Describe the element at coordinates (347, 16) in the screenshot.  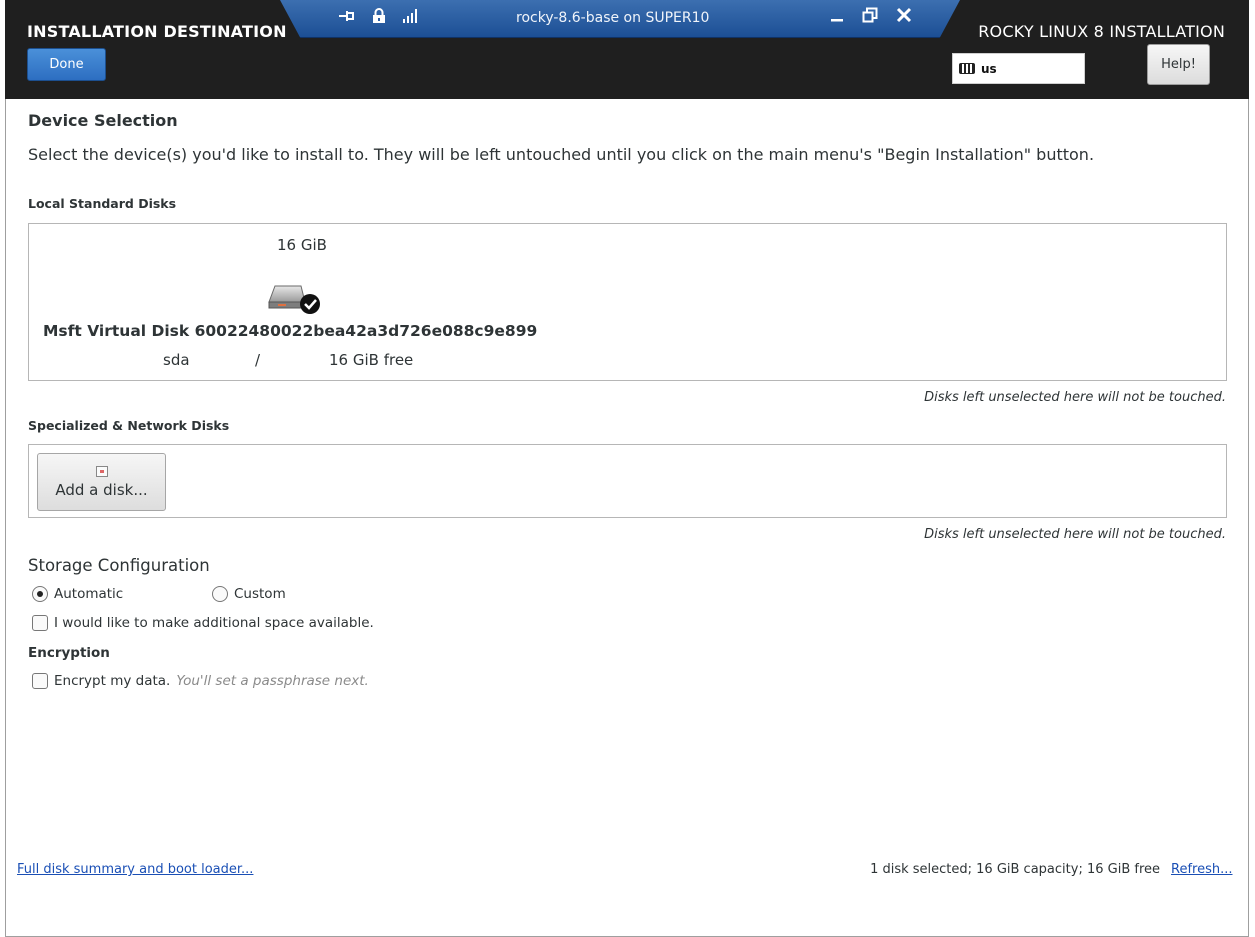
I see `pin-icon` at that location.